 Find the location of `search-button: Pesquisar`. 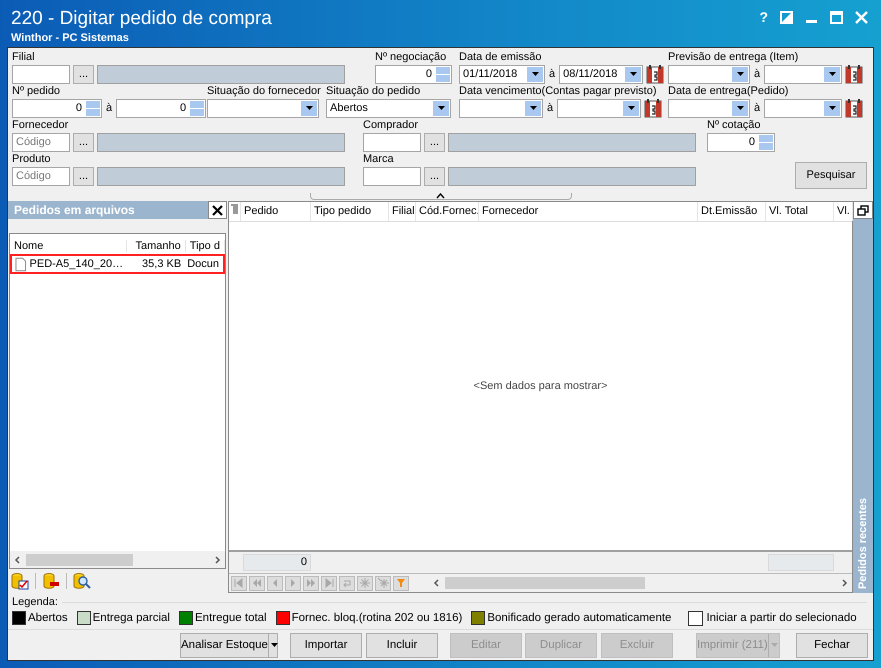

search-button: Pesquisar is located at coordinates (831, 175).